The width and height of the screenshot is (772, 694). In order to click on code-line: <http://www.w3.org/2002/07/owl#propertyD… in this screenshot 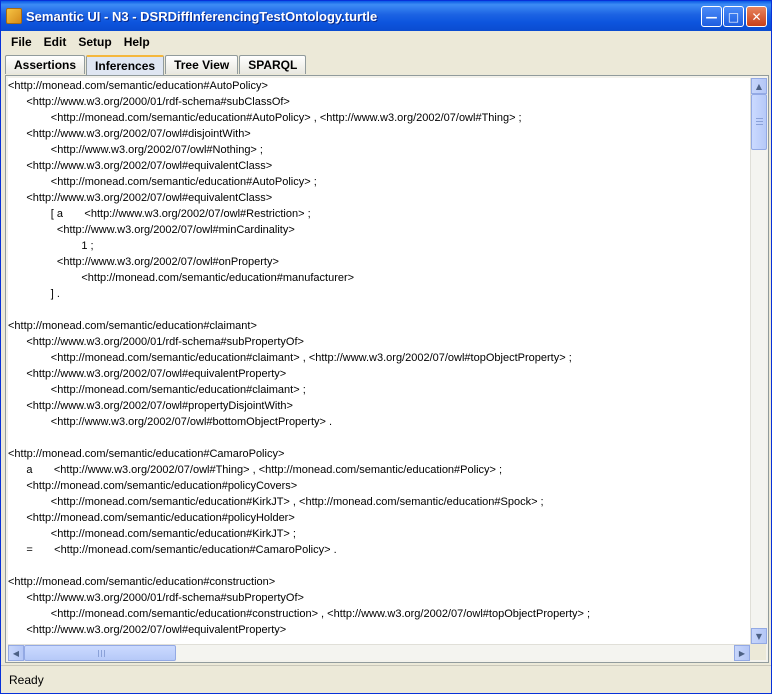, I will do `click(150, 406)`.